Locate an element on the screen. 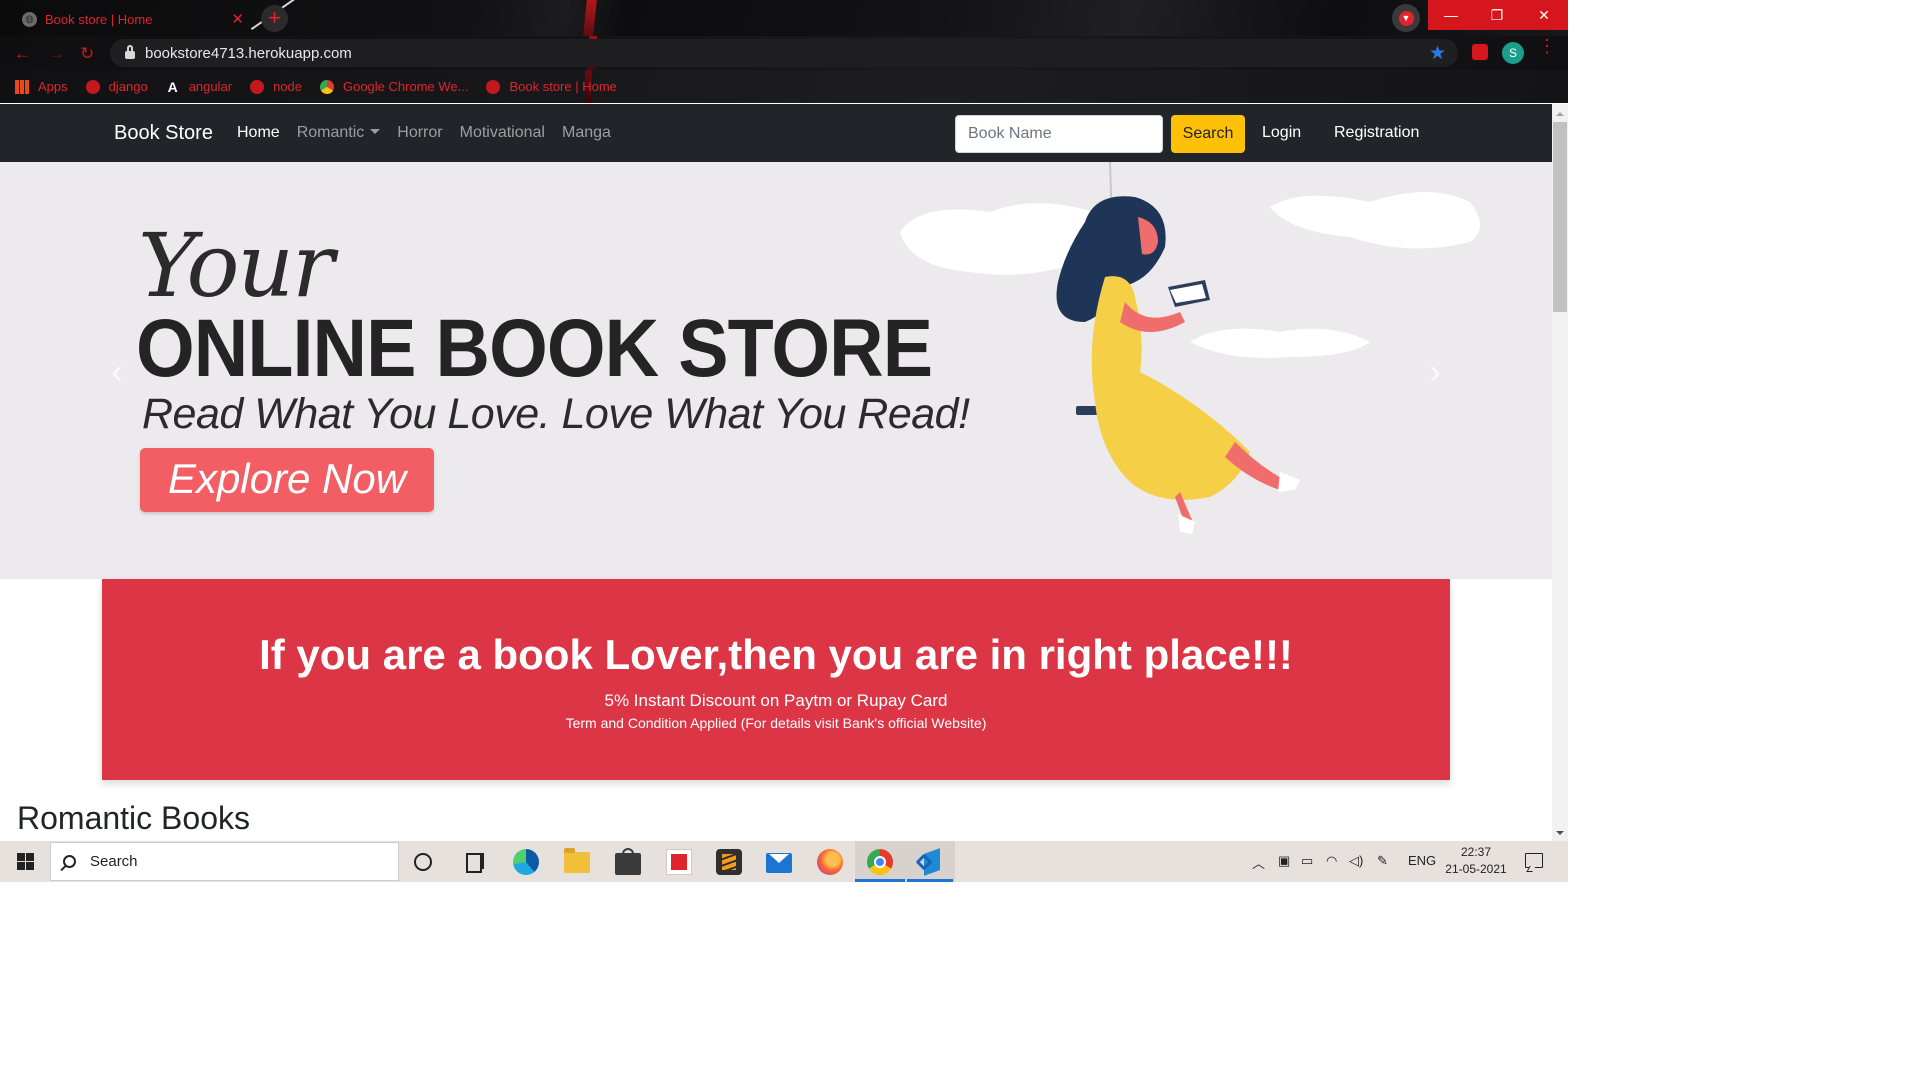 This screenshot has width=1920, height=1080. bookmark-angular: A angular is located at coordinates (199, 86).